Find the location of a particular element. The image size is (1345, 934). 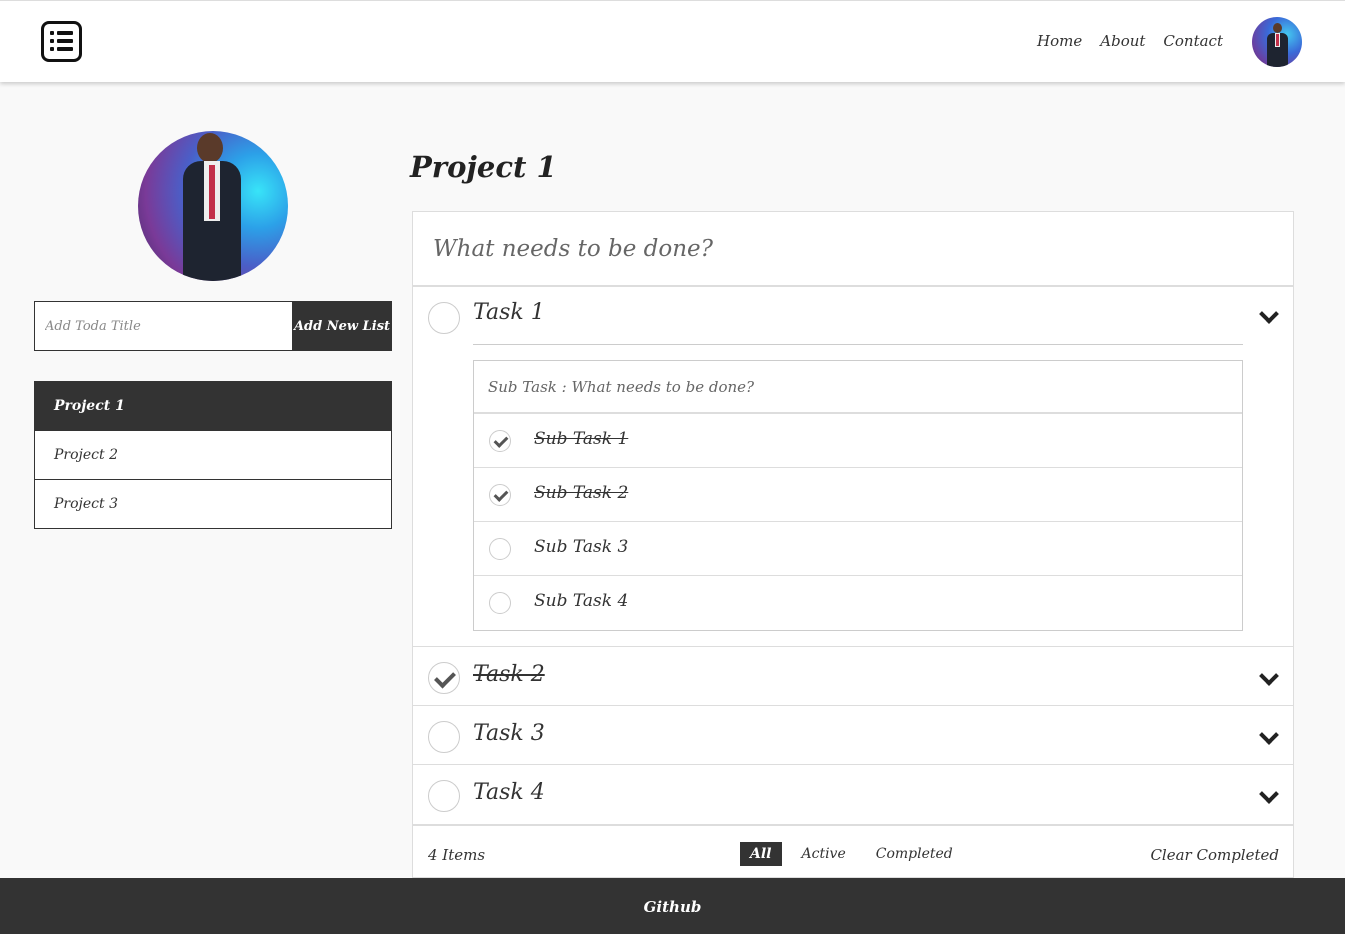

profile-photo is located at coordinates (213, 206).